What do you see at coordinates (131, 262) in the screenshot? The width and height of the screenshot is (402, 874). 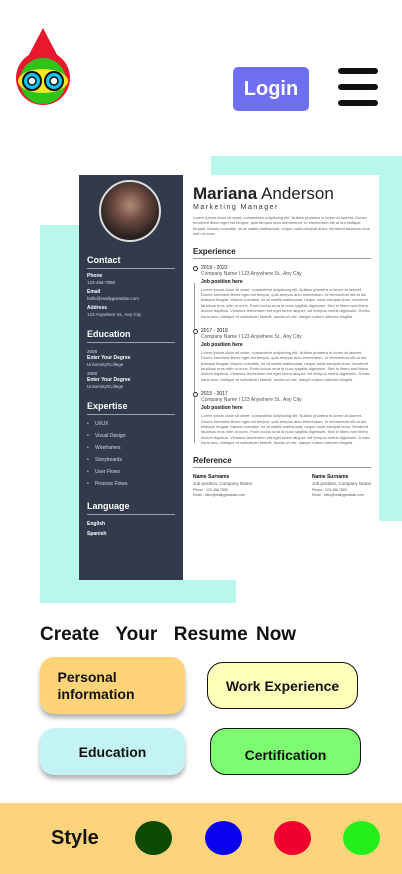 I see `contact-heading: Contact` at bounding box center [131, 262].